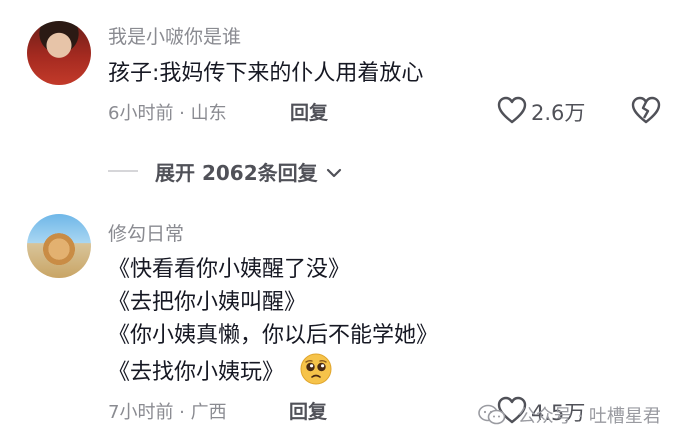  I want to click on like-count: 2.6万, so click(558, 113).